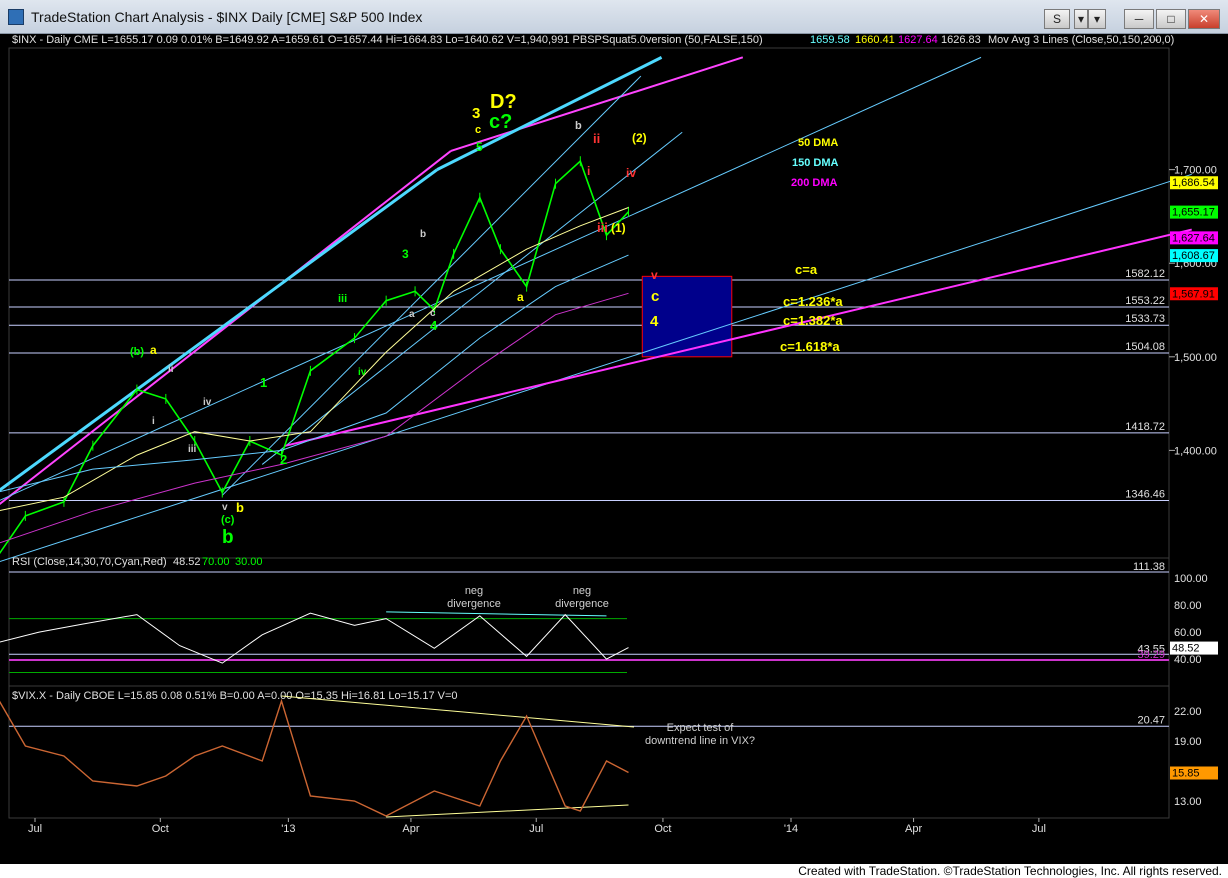 This screenshot has height=878, width=1228. What do you see at coordinates (216, 562) in the screenshot?
I see `rsi-header-upper: 70.00` at bounding box center [216, 562].